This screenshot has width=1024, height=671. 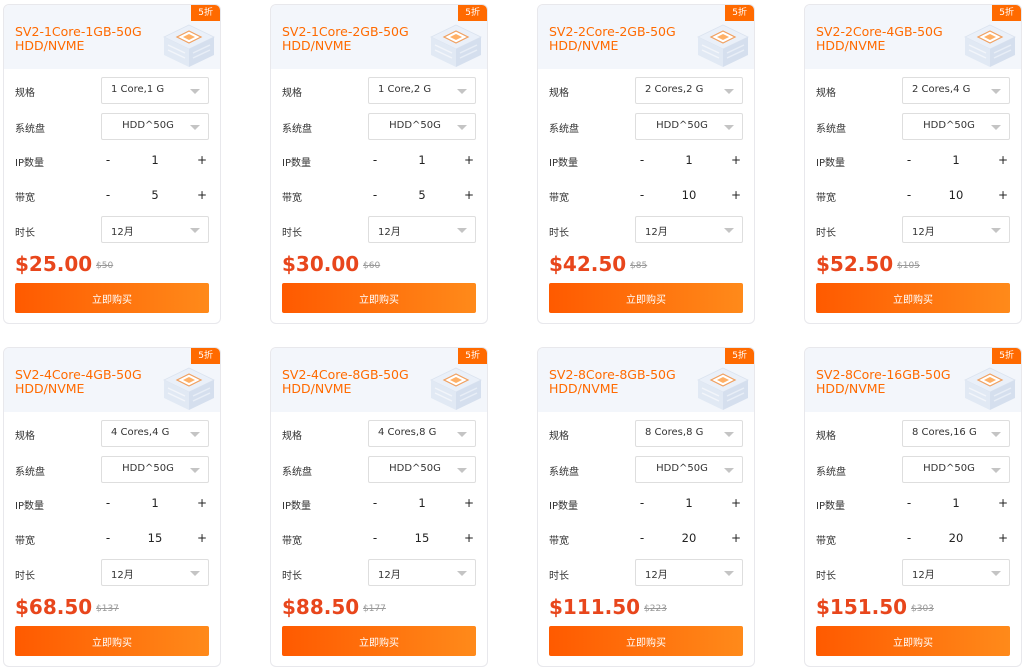 What do you see at coordinates (54, 607) in the screenshot?
I see `price: $68.50` at bounding box center [54, 607].